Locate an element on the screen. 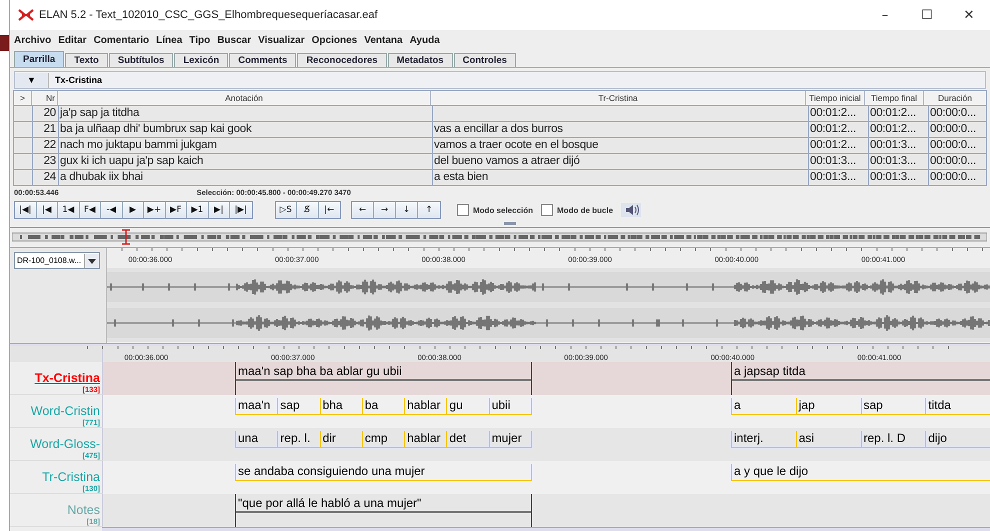 This screenshot has height=531, width=990. annotation: ubii is located at coordinates (510, 406).